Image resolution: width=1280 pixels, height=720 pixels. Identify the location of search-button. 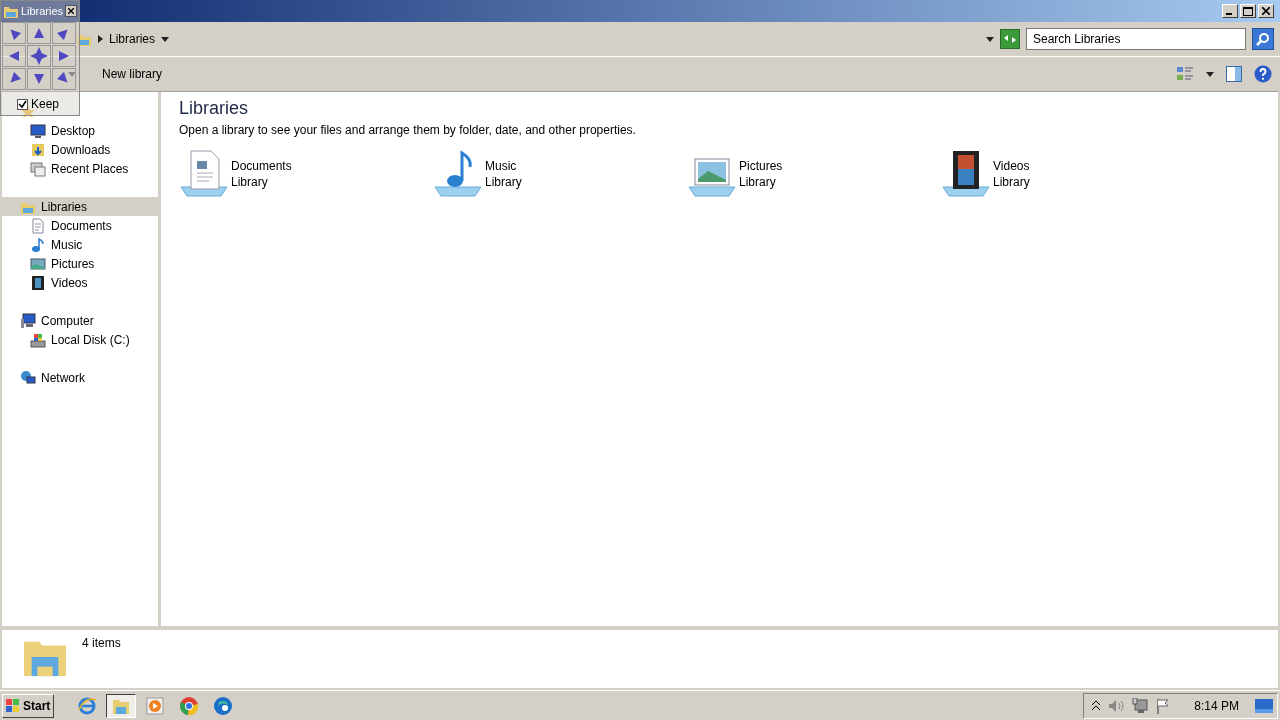
(1263, 39).